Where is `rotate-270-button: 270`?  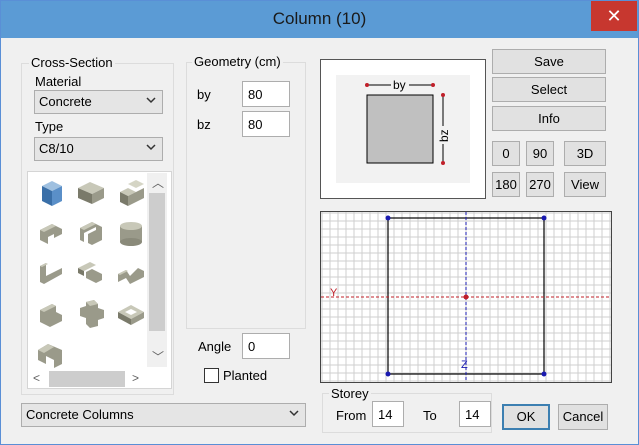 rotate-270-button: 270 is located at coordinates (540, 184).